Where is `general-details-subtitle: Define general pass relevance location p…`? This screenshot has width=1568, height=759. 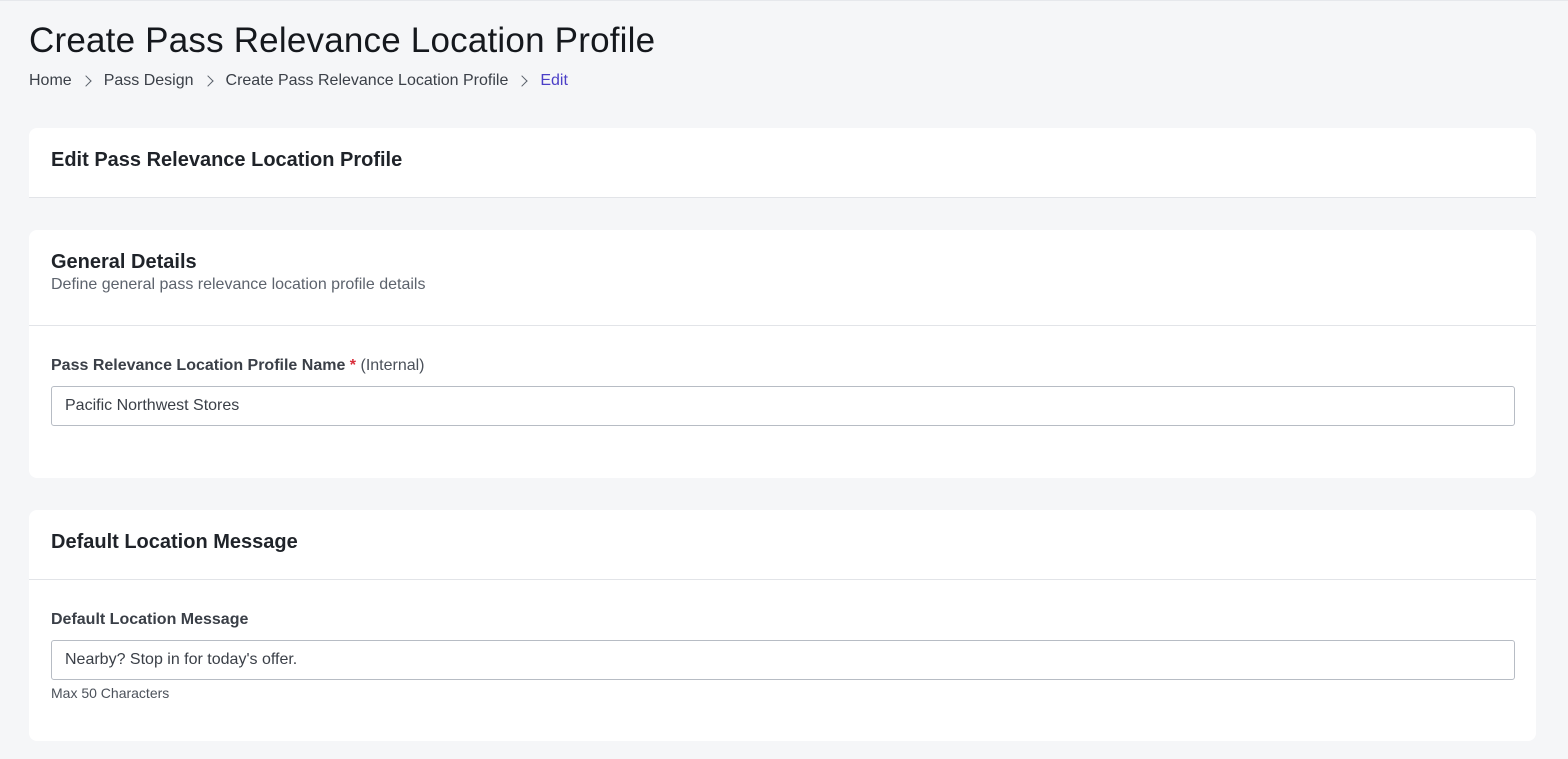 general-details-subtitle: Define general pass relevance location p… is located at coordinates (238, 284).